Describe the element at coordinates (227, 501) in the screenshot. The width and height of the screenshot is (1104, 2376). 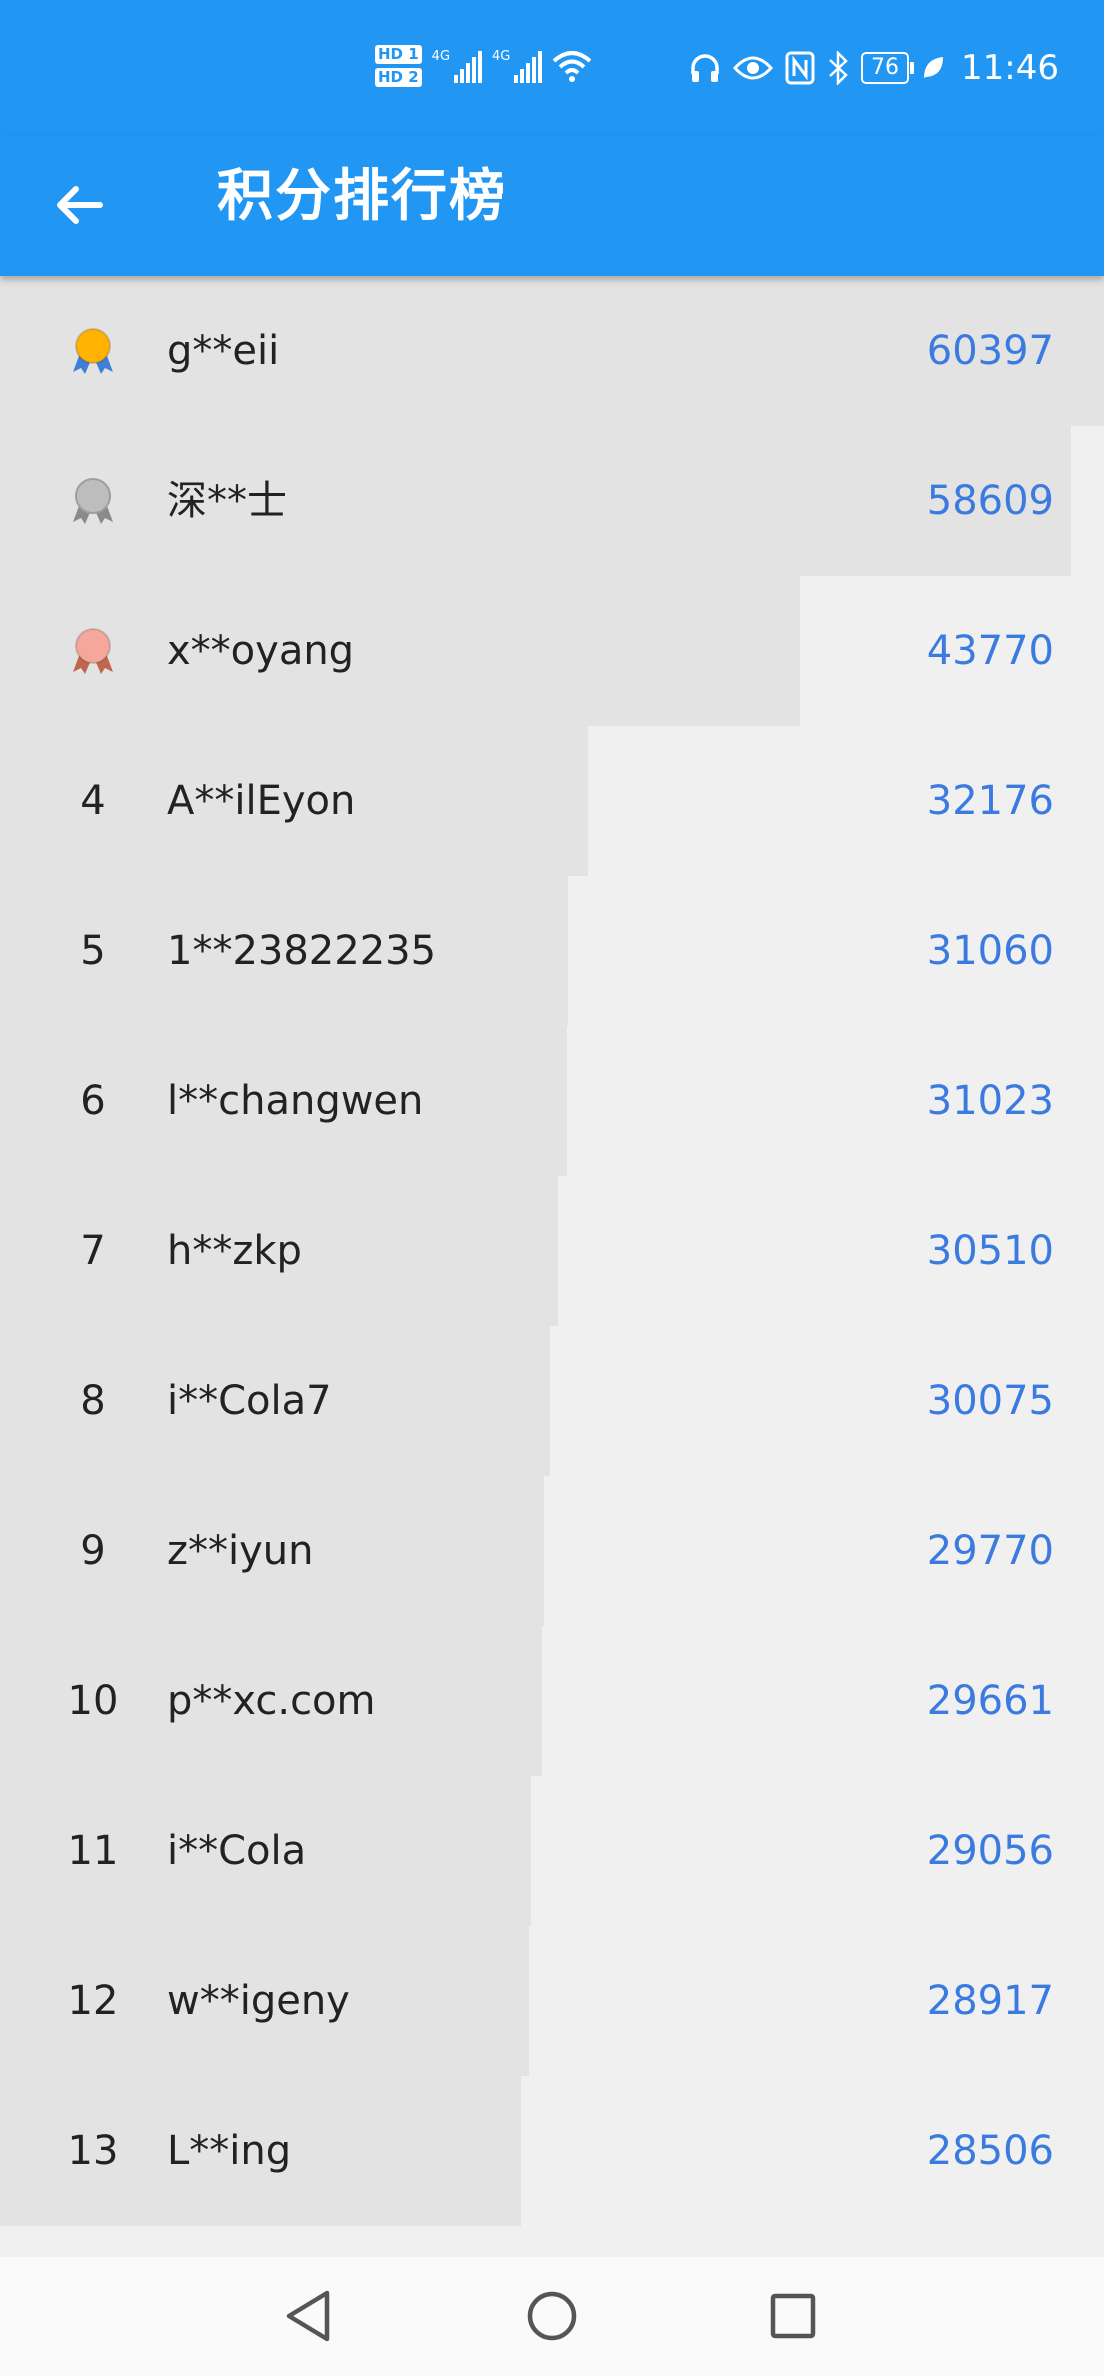
I see `username: 深**士` at that location.